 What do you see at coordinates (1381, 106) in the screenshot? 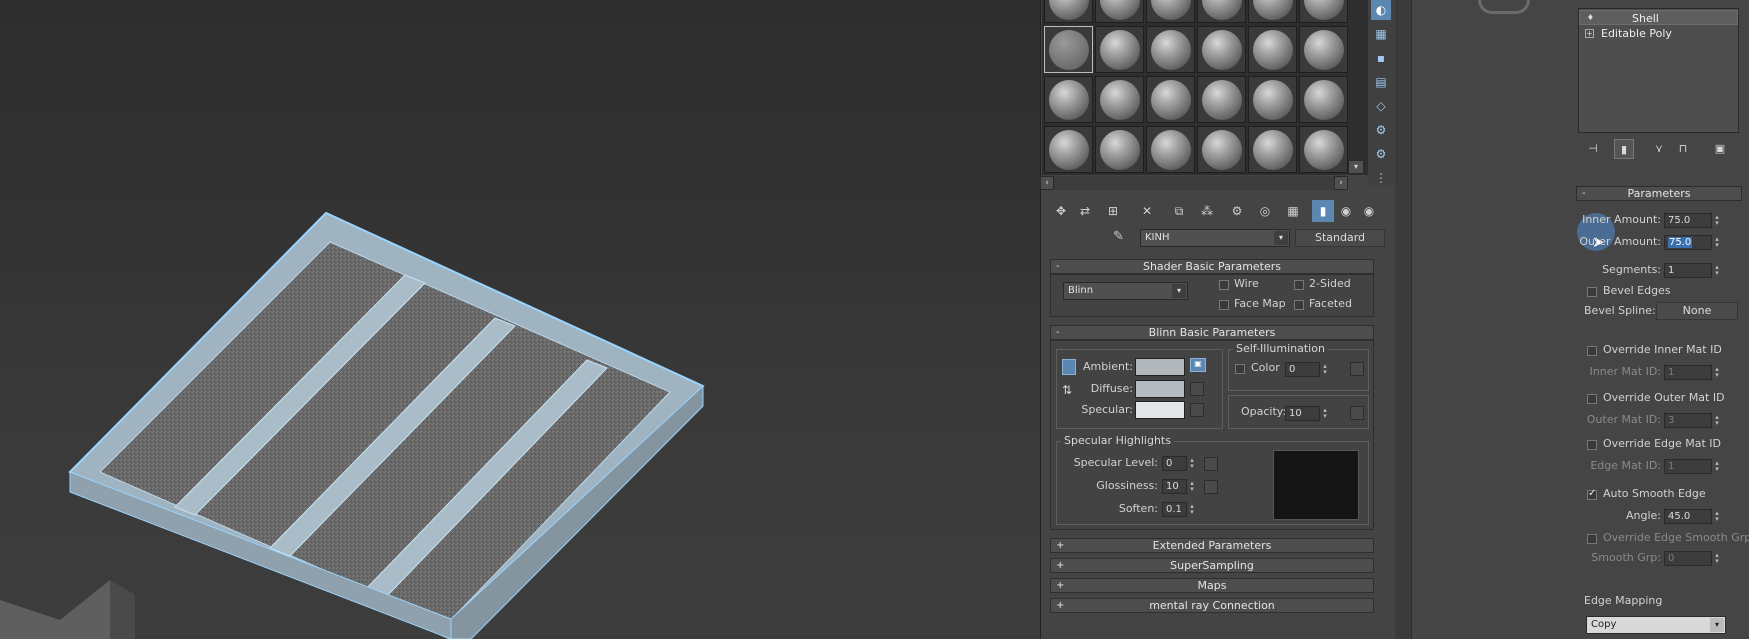
I see `video-color-check-icon: ◇` at bounding box center [1381, 106].